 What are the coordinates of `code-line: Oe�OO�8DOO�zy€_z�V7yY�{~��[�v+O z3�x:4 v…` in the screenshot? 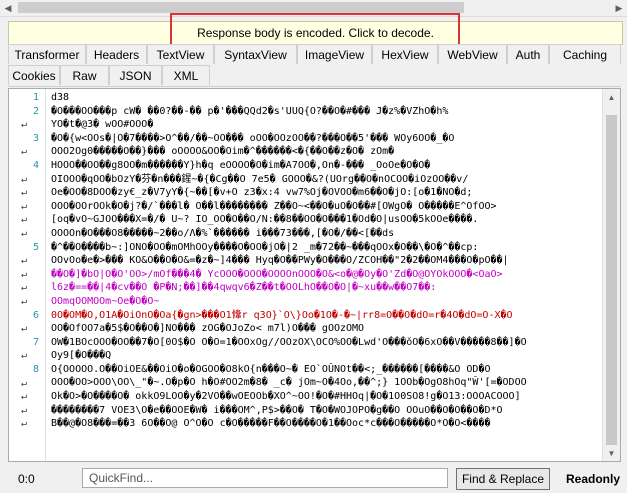 It's located at (328, 193).